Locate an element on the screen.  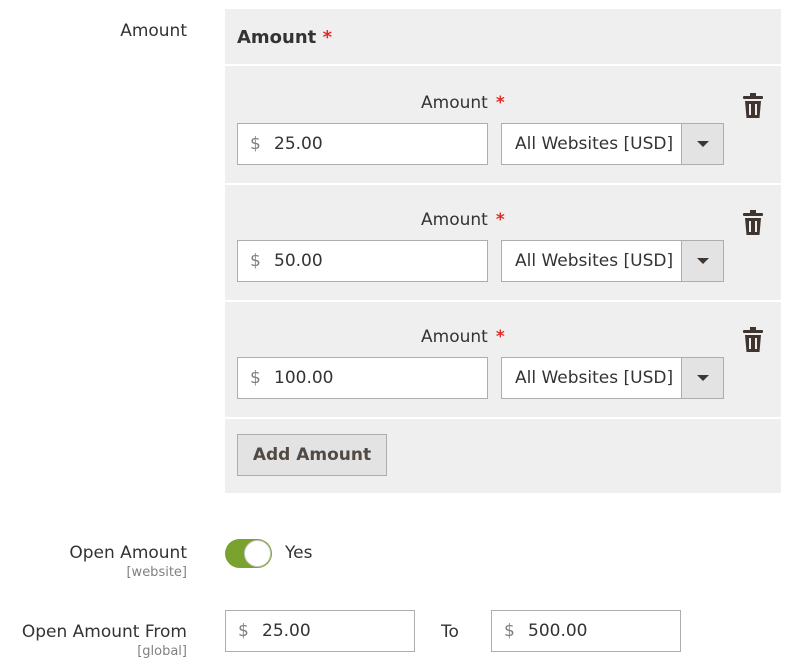
amount-price-input: $ 25.00 is located at coordinates (362, 144).